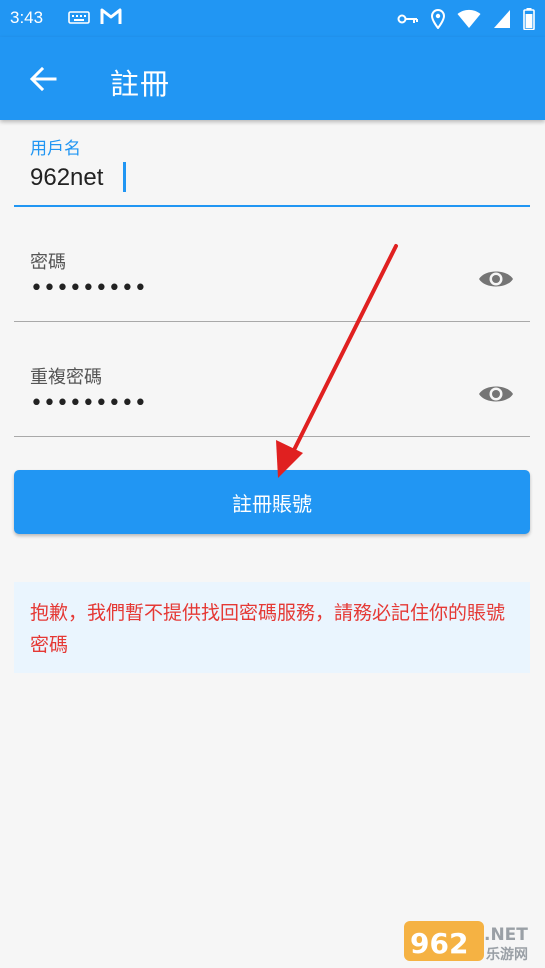 Image resolution: width=545 pixels, height=968 pixels. Describe the element at coordinates (272, 18) in the screenshot. I see `status-bar: 3:43` at that location.